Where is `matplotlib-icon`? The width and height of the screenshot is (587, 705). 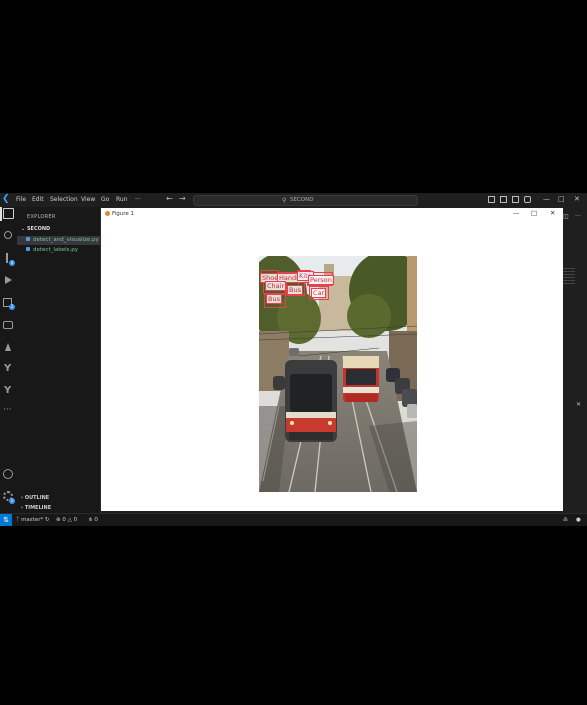
matplotlib-icon is located at coordinates (107, 213).